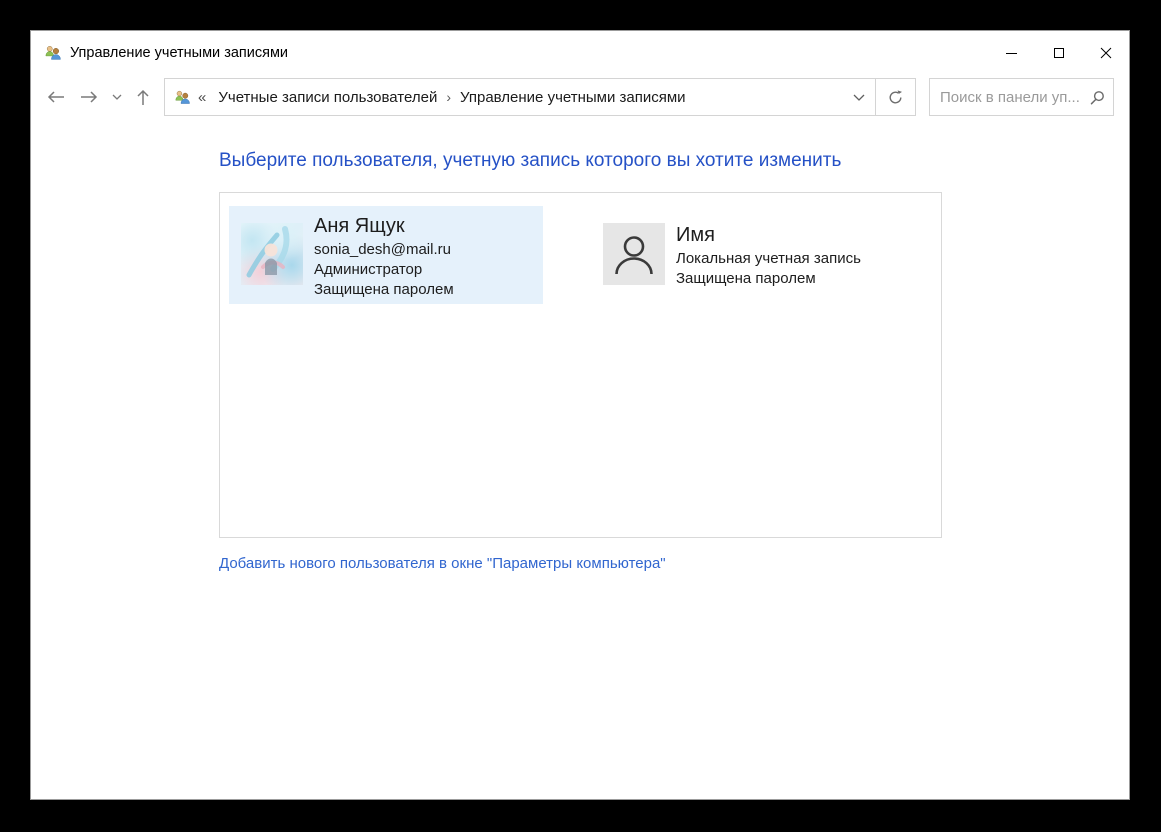 The height and width of the screenshot is (832, 1161). What do you see at coordinates (179, 53) in the screenshot?
I see `window-title: Управление учетными записями` at bounding box center [179, 53].